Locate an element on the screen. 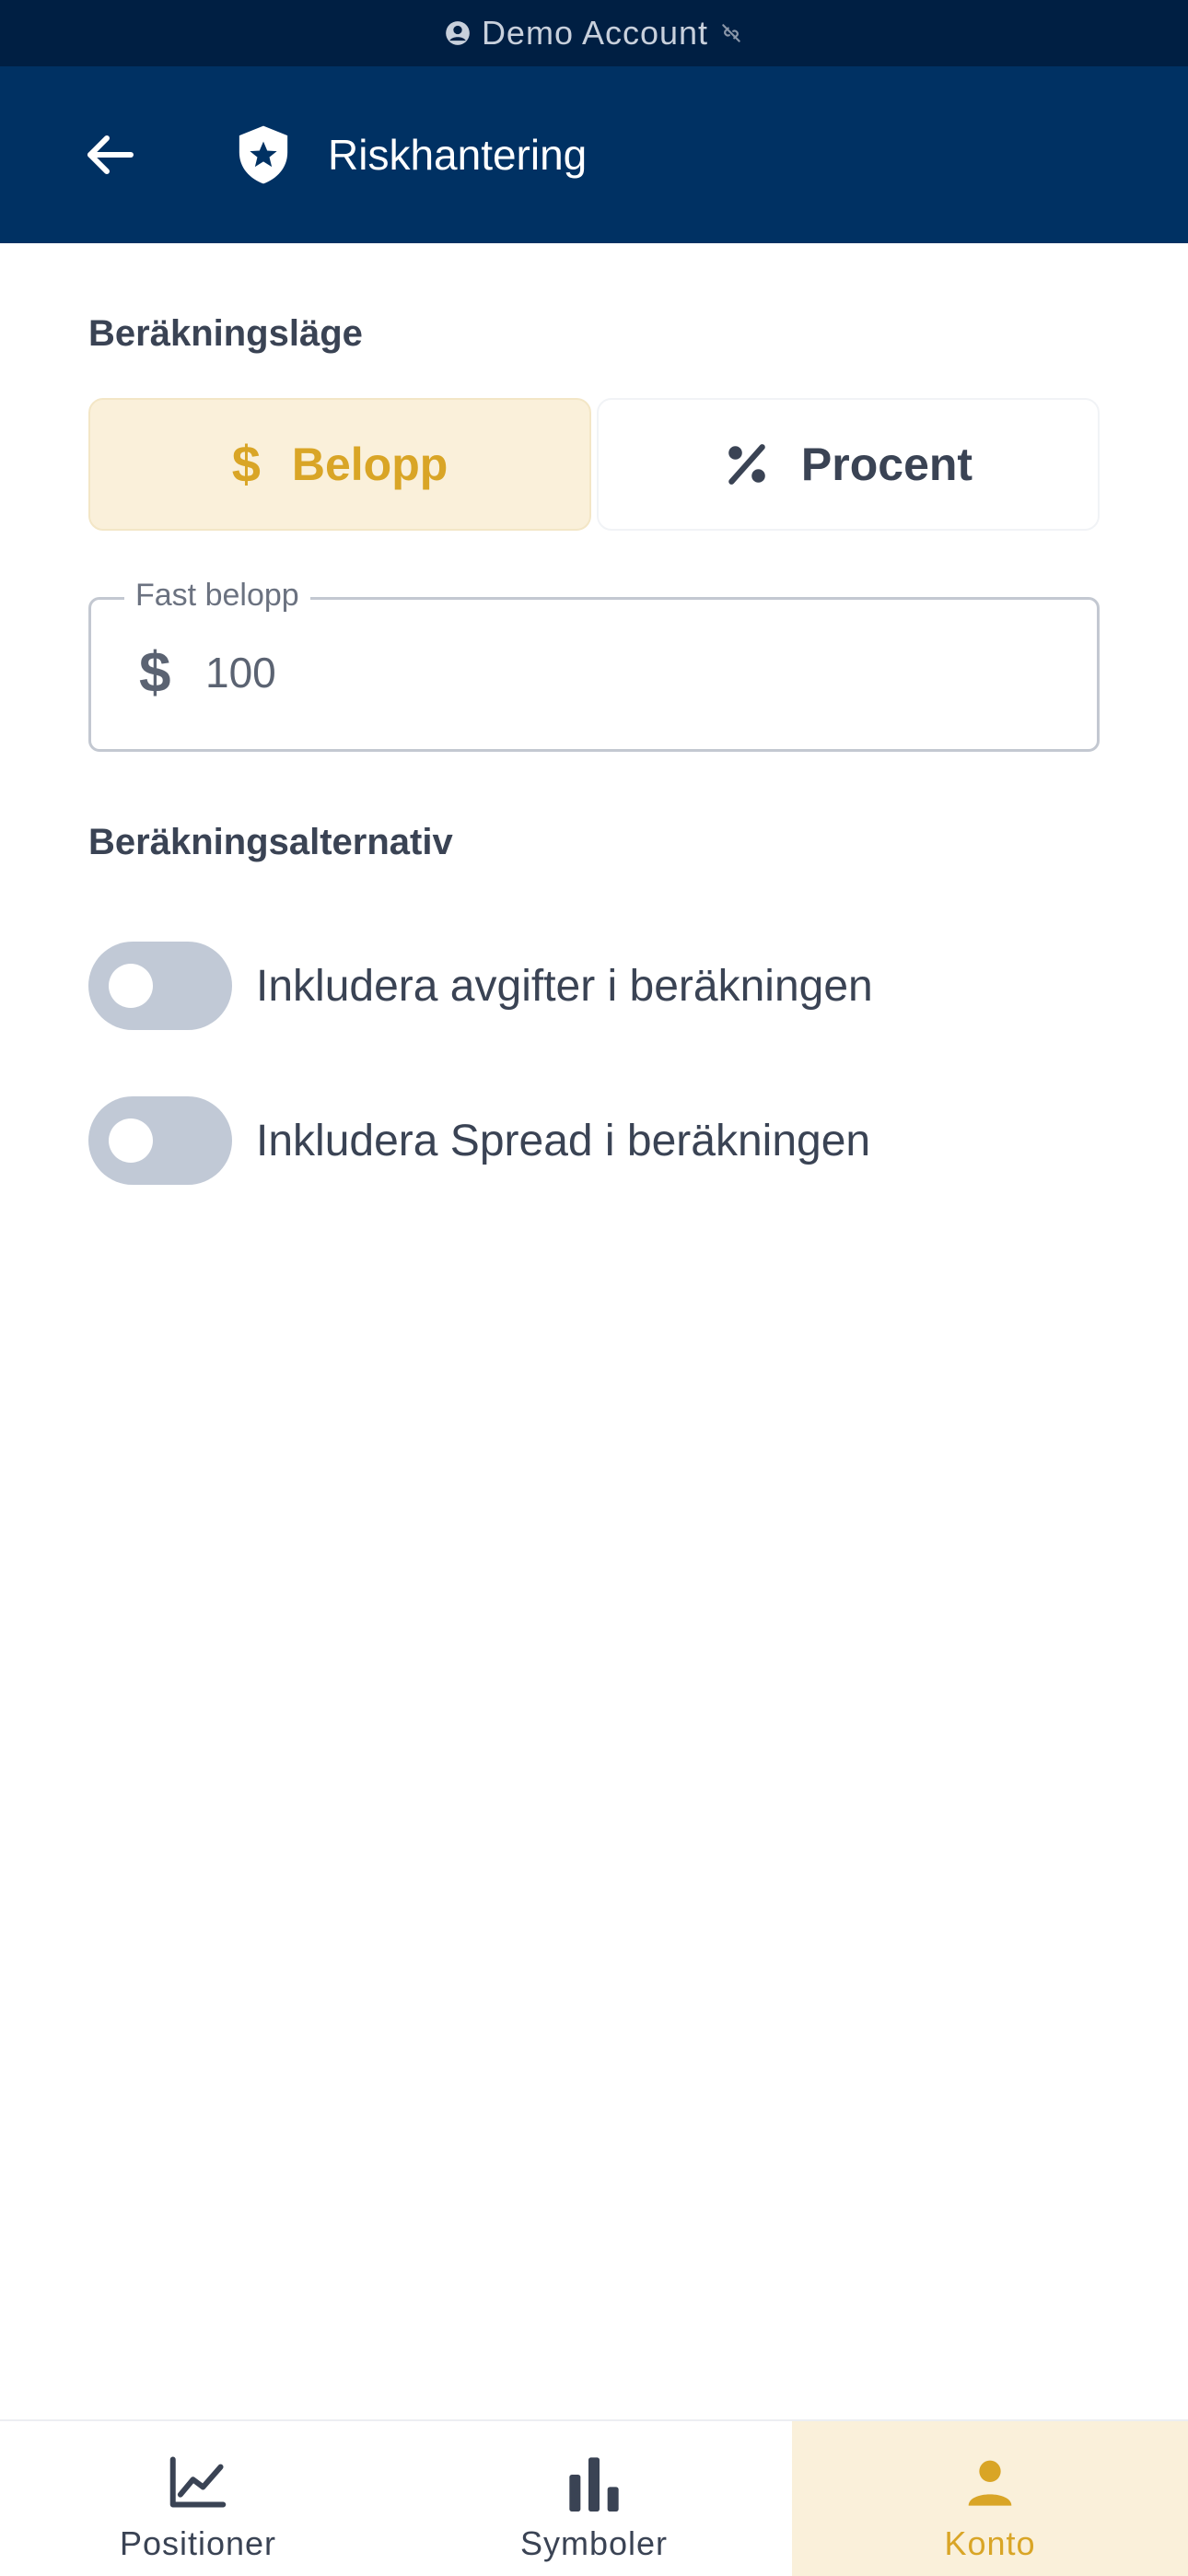  status-bar: Demo Account is located at coordinates (594, 33).